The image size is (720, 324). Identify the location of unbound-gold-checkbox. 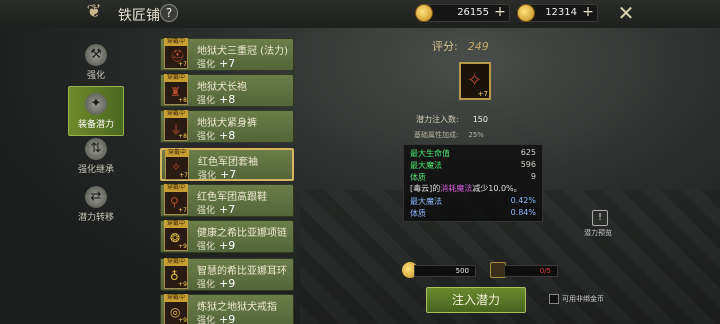
(554, 299).